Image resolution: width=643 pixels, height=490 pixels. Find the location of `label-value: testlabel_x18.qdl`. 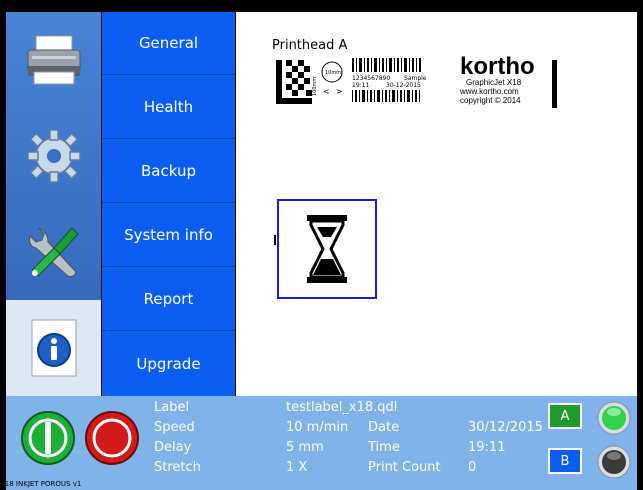

label-value: testlabel_x18.qdl is located at coordinates (342, 407).